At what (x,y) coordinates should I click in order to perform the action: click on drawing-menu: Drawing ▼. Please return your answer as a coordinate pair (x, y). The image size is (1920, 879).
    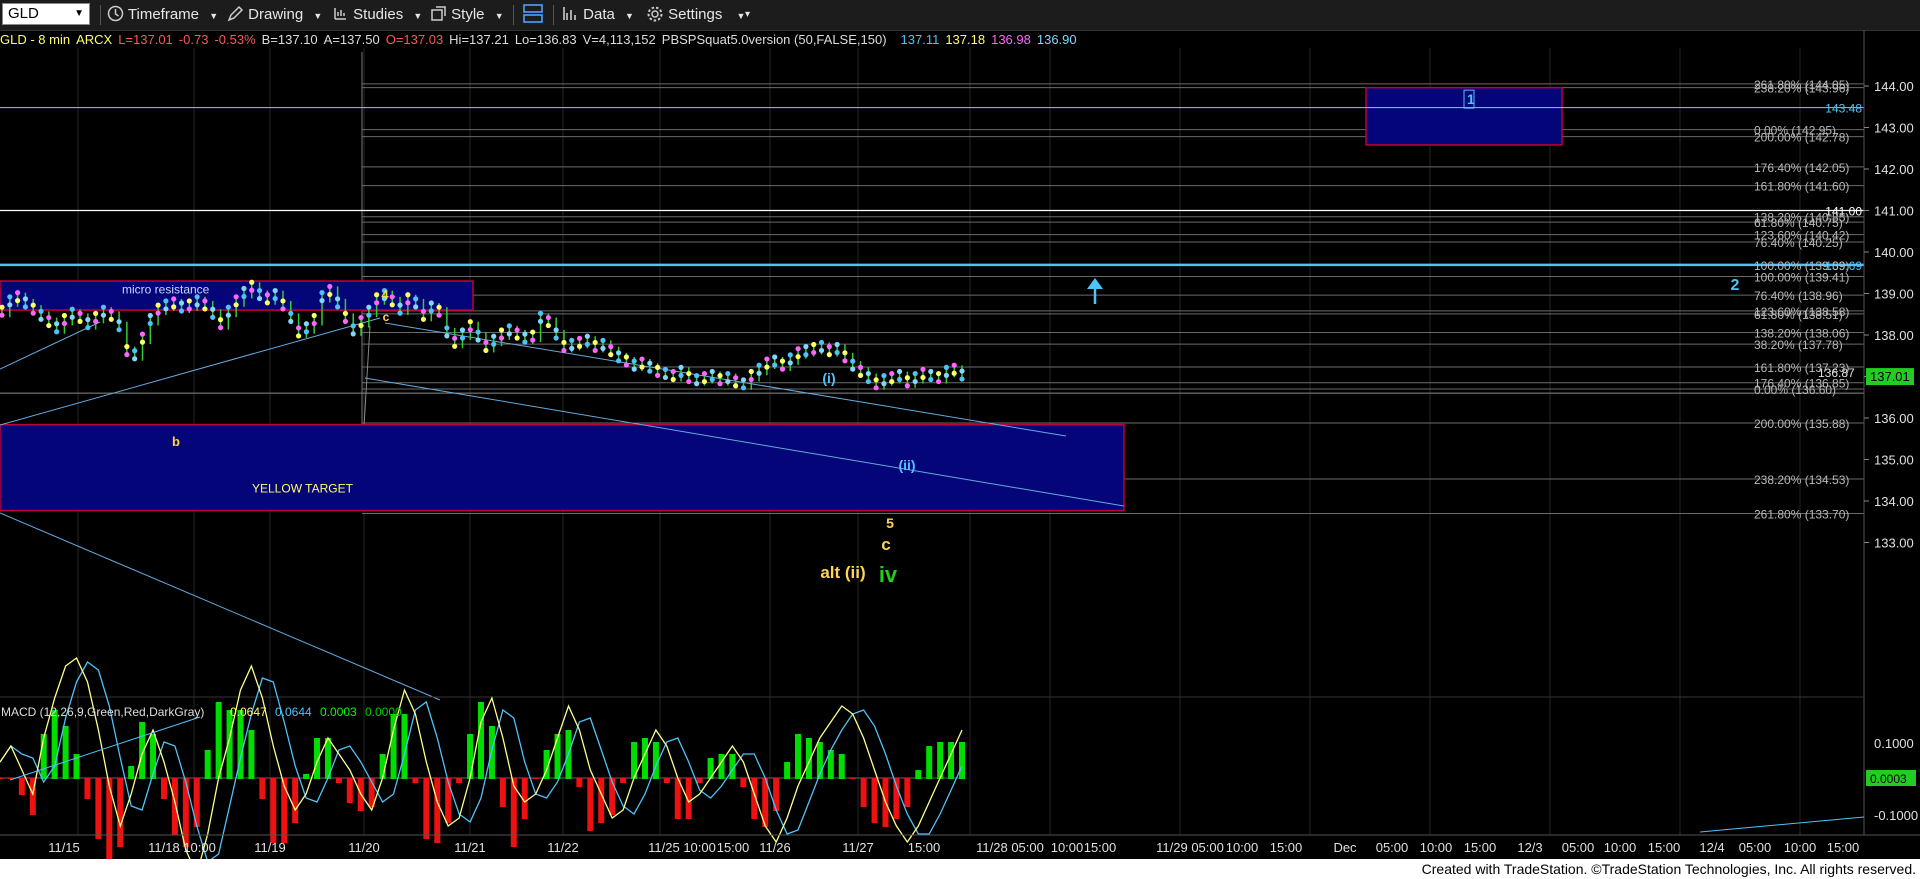
    Looking at the image, I should click on (274, 15).